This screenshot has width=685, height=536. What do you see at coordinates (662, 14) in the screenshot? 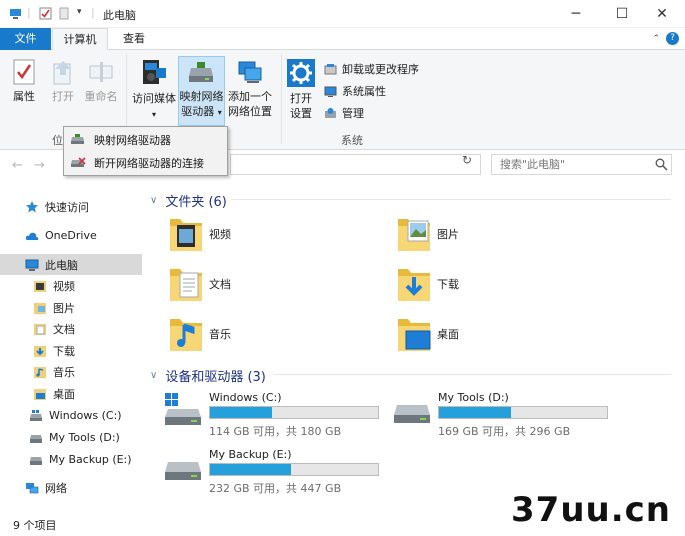
I see `close-button: ✕` at bounding box center [662, 14].